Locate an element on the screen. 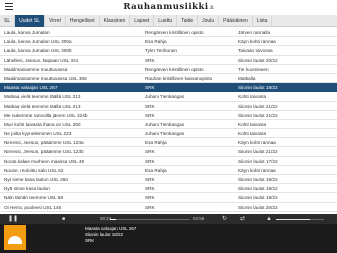 Image resolution: width=337 pixels, height=253 pixels. logo-text: Rauhanmusiikki is located at coordinates (166, 7).